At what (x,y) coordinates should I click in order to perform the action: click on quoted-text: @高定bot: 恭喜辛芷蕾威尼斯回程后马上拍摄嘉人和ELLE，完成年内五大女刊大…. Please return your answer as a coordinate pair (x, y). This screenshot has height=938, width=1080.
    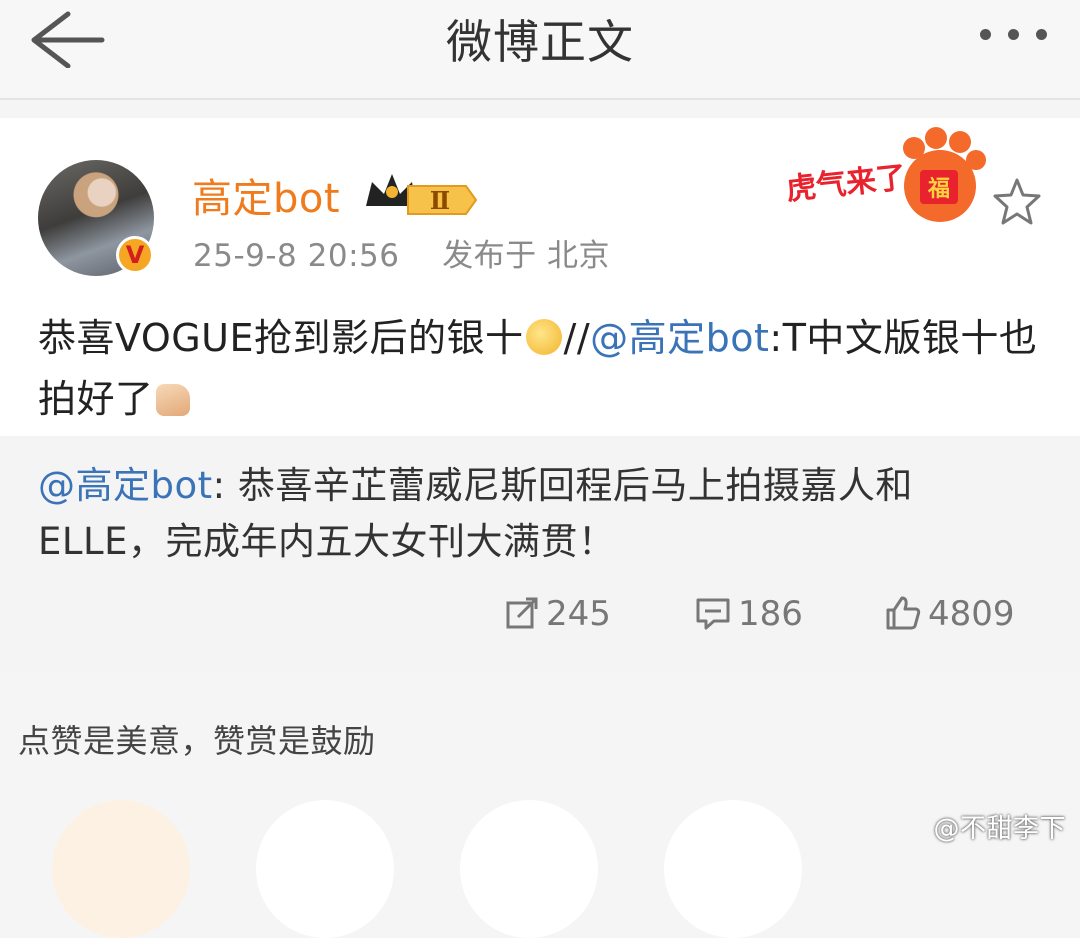
    Looking at the image, I should click on (538, 514).